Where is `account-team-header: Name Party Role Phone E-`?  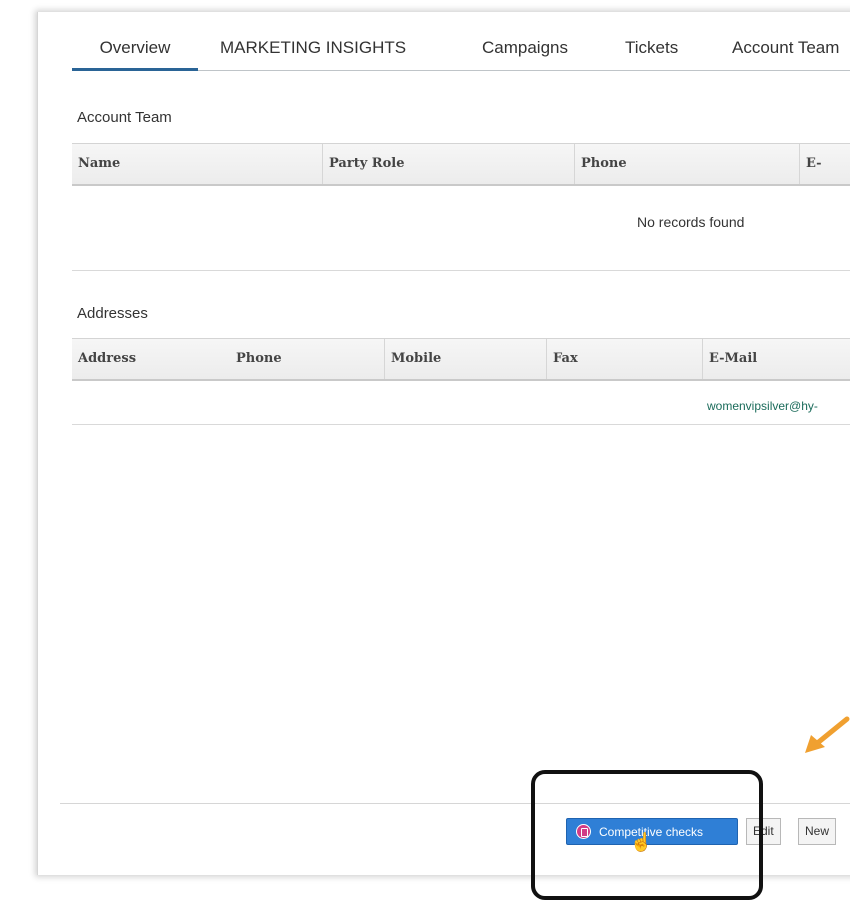
account-team-header: Name Party Role Phone E- is located at coordinates (461, 165).